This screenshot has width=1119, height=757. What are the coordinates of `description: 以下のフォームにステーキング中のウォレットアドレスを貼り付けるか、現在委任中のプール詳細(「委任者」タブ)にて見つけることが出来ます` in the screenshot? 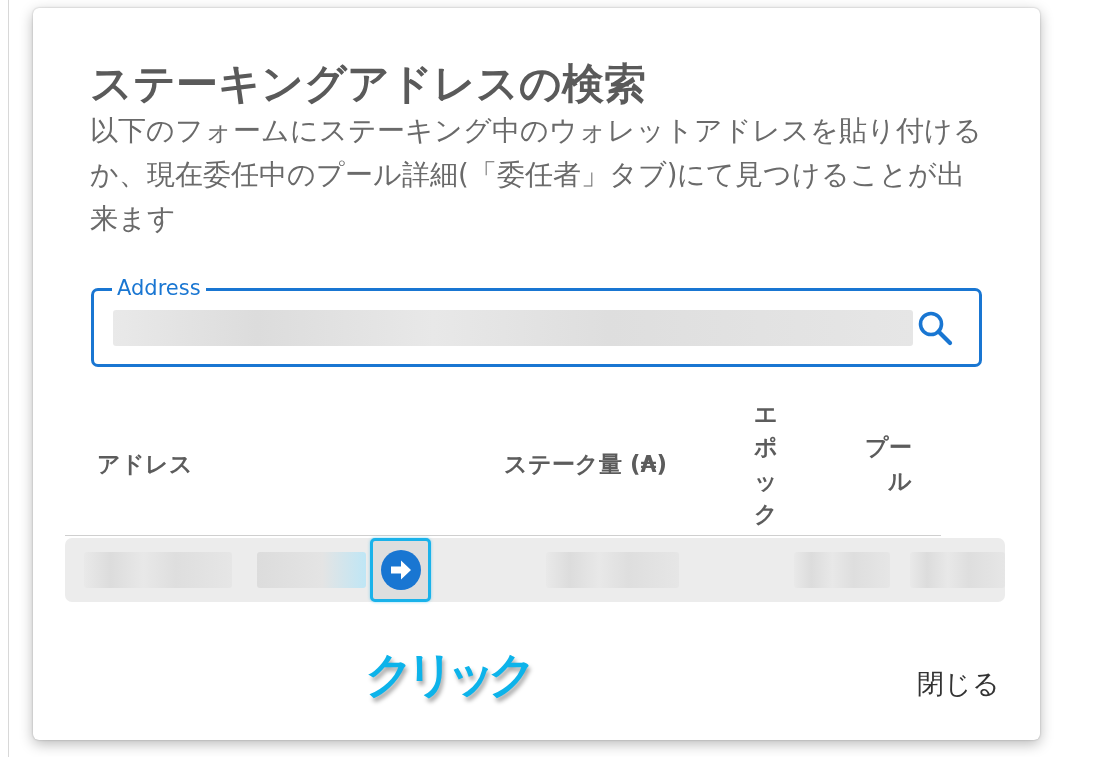 It's located at (536, 174).